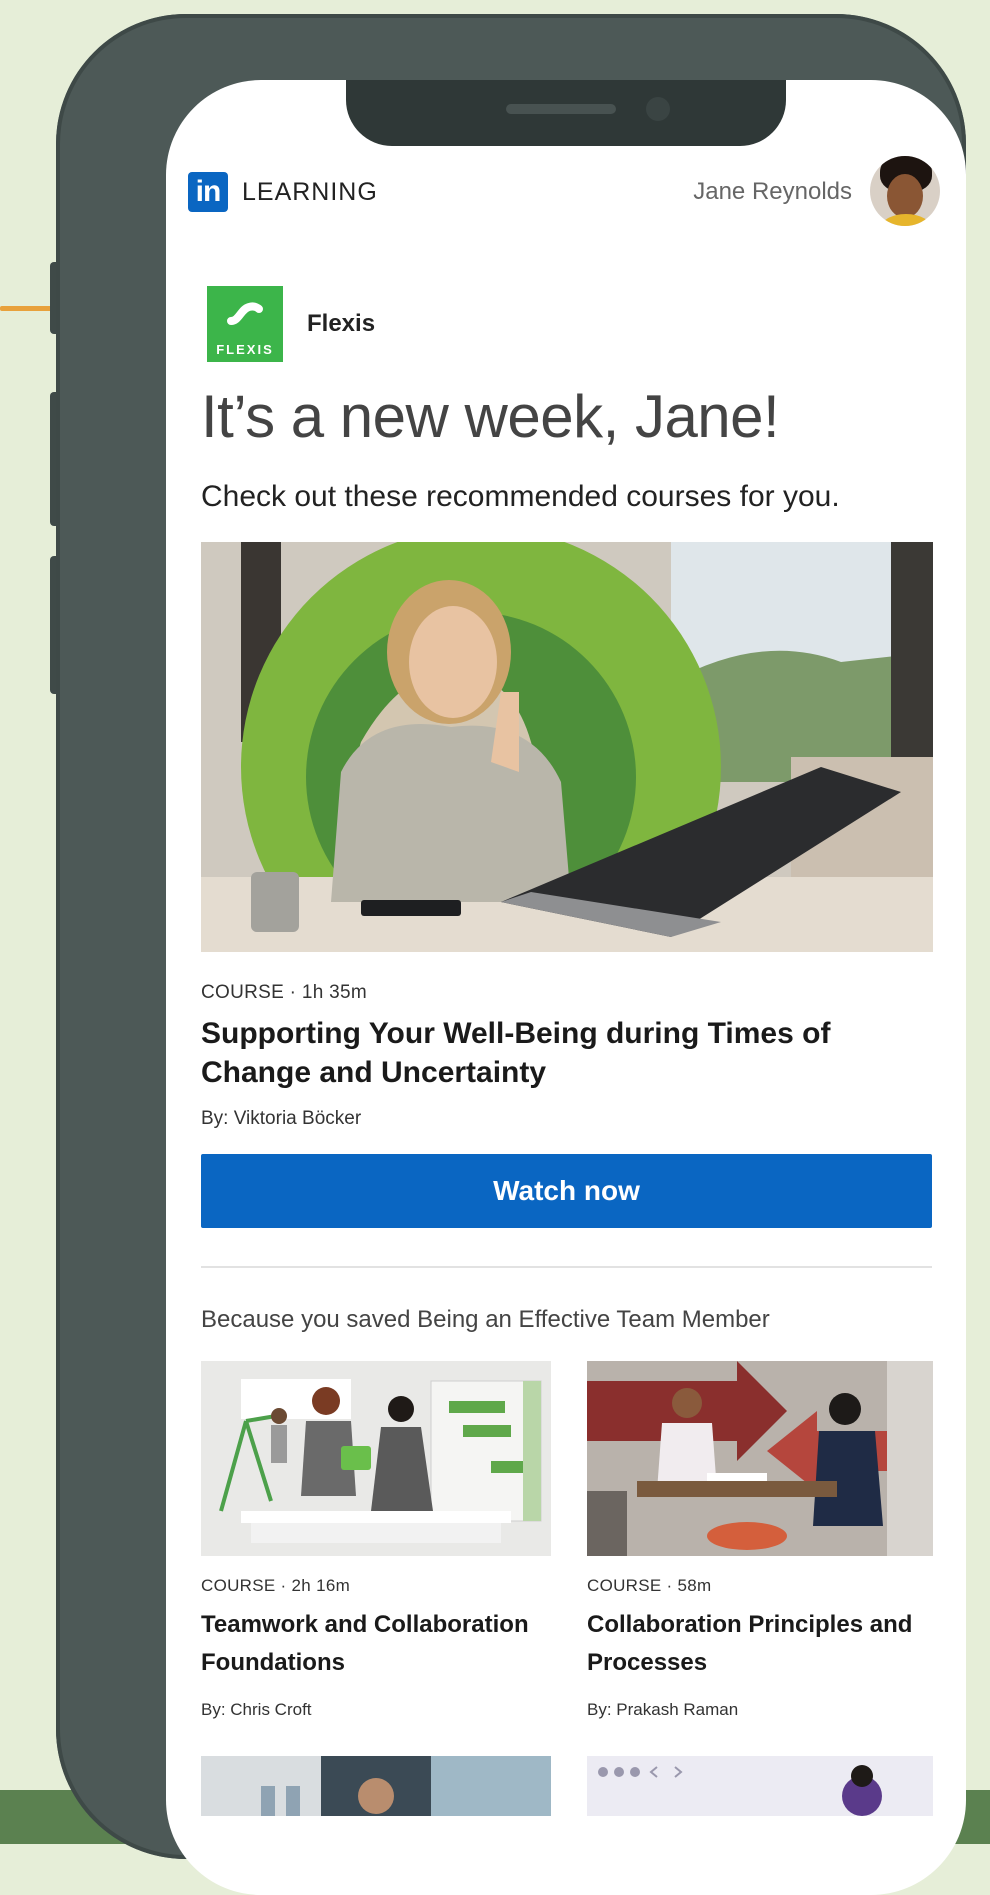 Image resolution: width=990 pixels, height=1895 pixels. What do you see at coordinates (772, 192) in the screenshot?
I see `user-name: Jane Reynolds` at bounding box center [772, 192].